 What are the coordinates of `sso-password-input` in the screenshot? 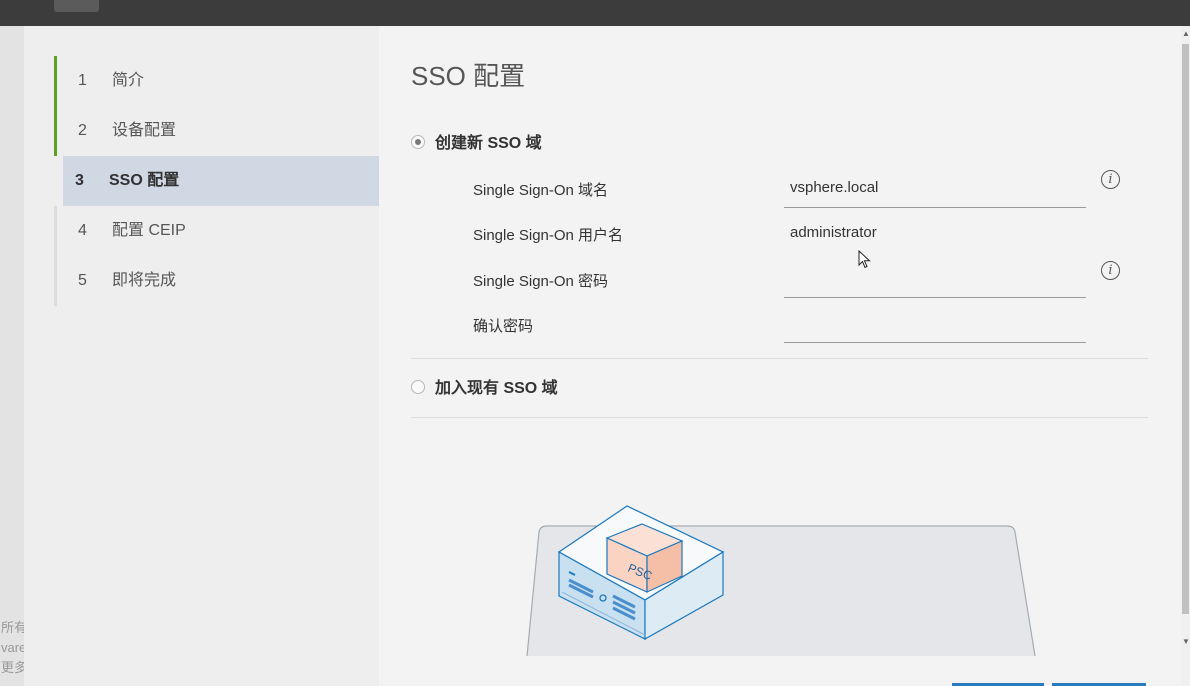 It's located at (935, 279).